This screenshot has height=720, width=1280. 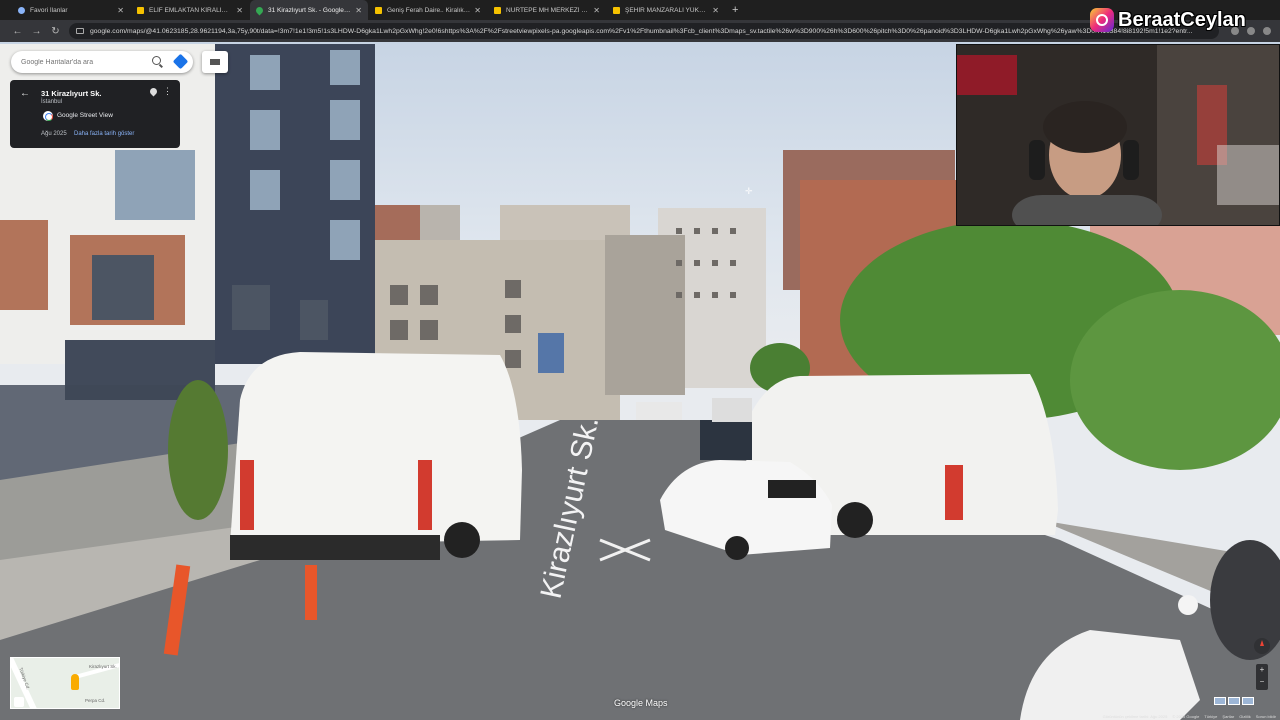 What do you see at coordinates (1228, 716) in the screenshot?
I see `footer-terms: Şartlar` at bounding box center [1228, 716].